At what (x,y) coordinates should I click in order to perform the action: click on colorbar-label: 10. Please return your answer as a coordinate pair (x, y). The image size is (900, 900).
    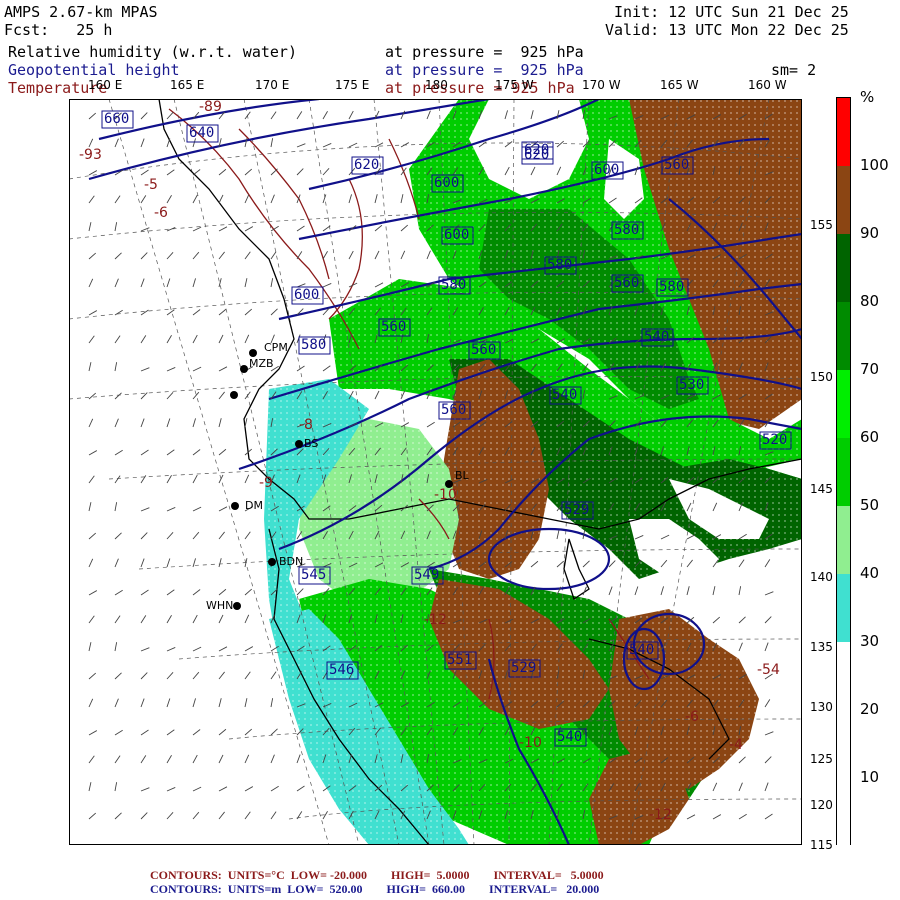
    Looking at the image, I should click on (870, 777).